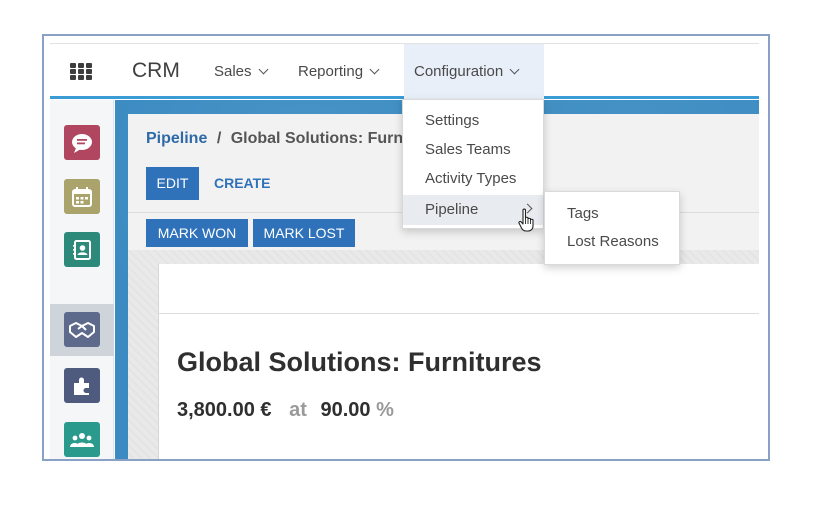 The height and width of the screenshot is (520, 820). I want to click on breadcrumb-current: Global Solutions: Furn, so click(317, 138).